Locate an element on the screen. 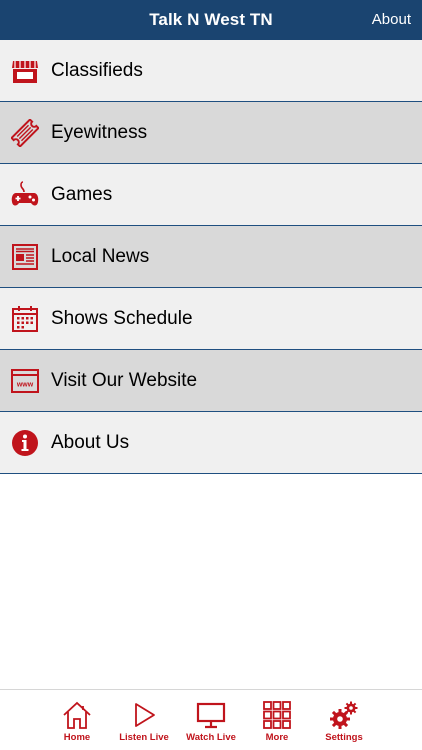  menu-item-classifieds: Classifieds is located at coordinates (211, 71).